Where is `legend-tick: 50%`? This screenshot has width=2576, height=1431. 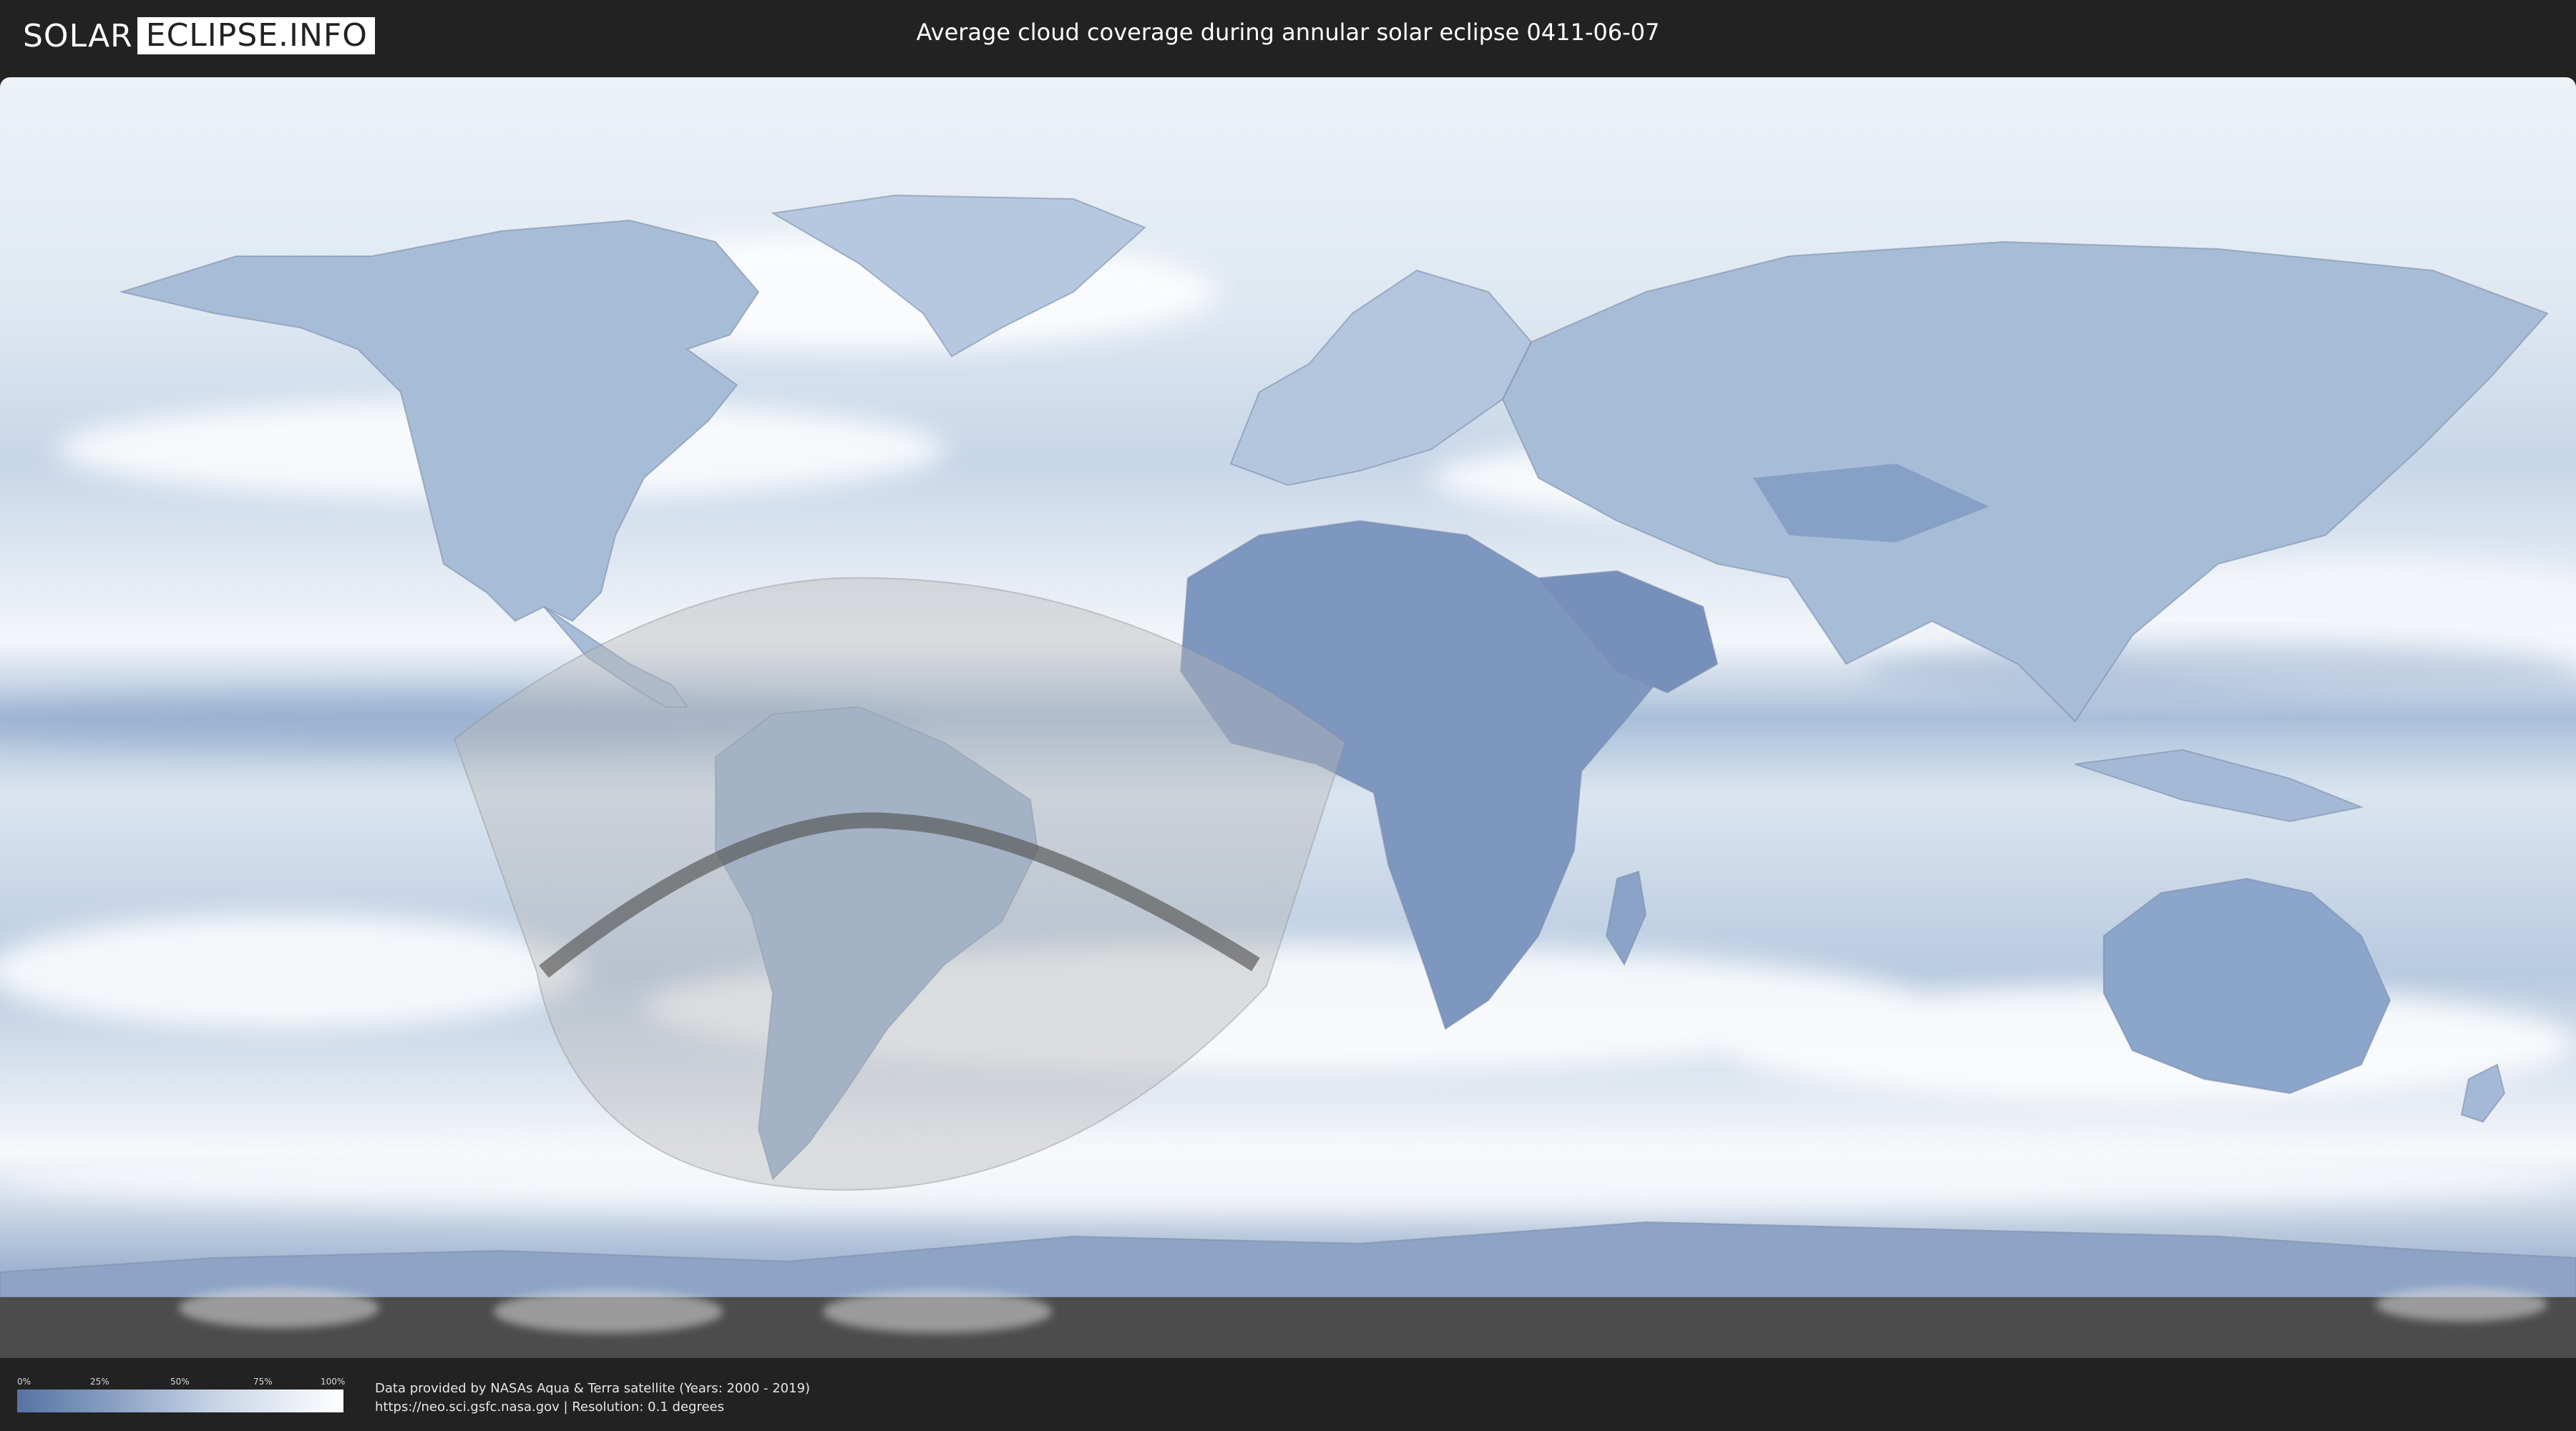 legend-tick: 50% is located at coordinates (180, 1382).